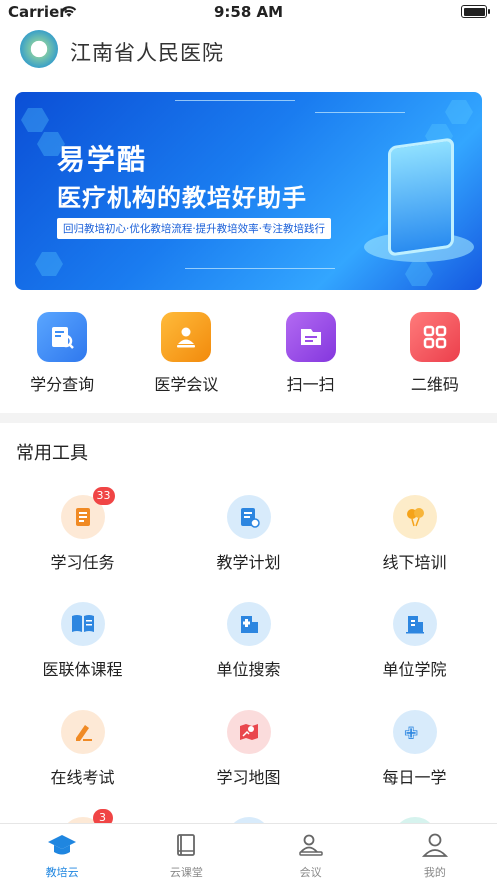 This screenshot has width=497, height=883. I want to click on quick-action-label: 二维码, so click(434, 384).